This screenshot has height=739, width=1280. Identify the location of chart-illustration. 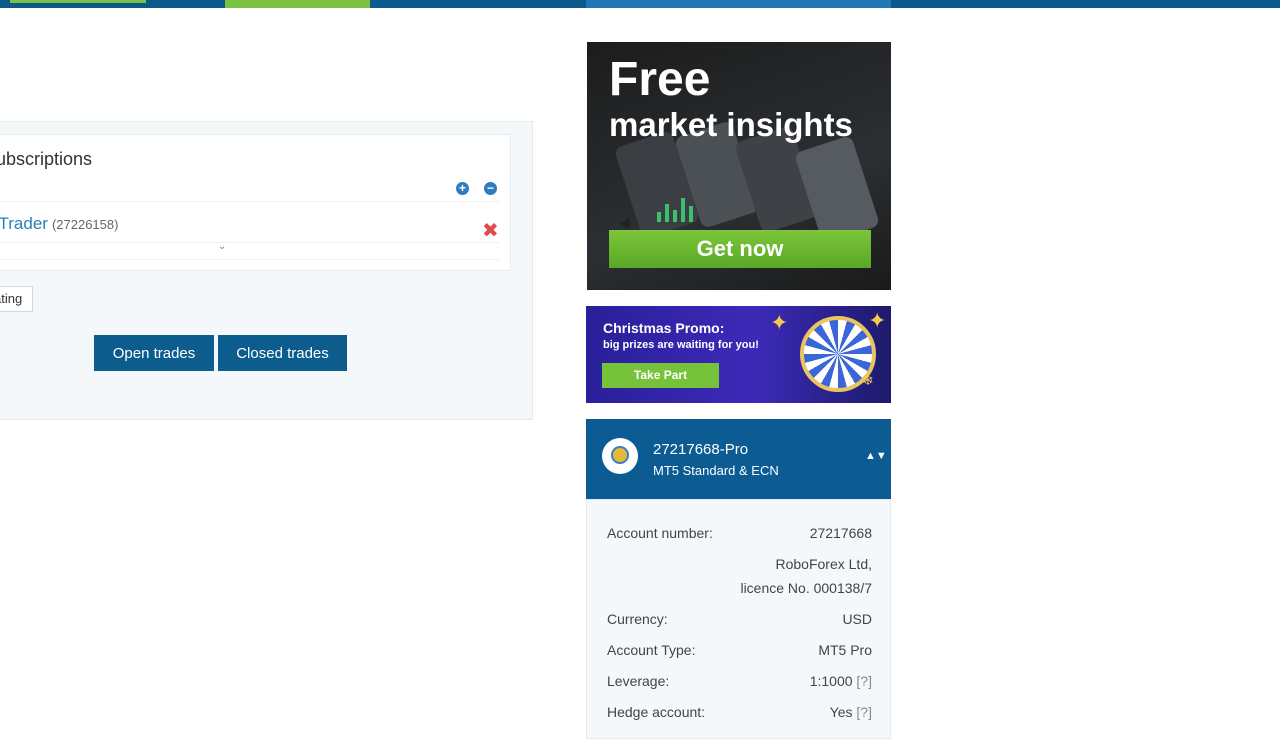
(682, 207).